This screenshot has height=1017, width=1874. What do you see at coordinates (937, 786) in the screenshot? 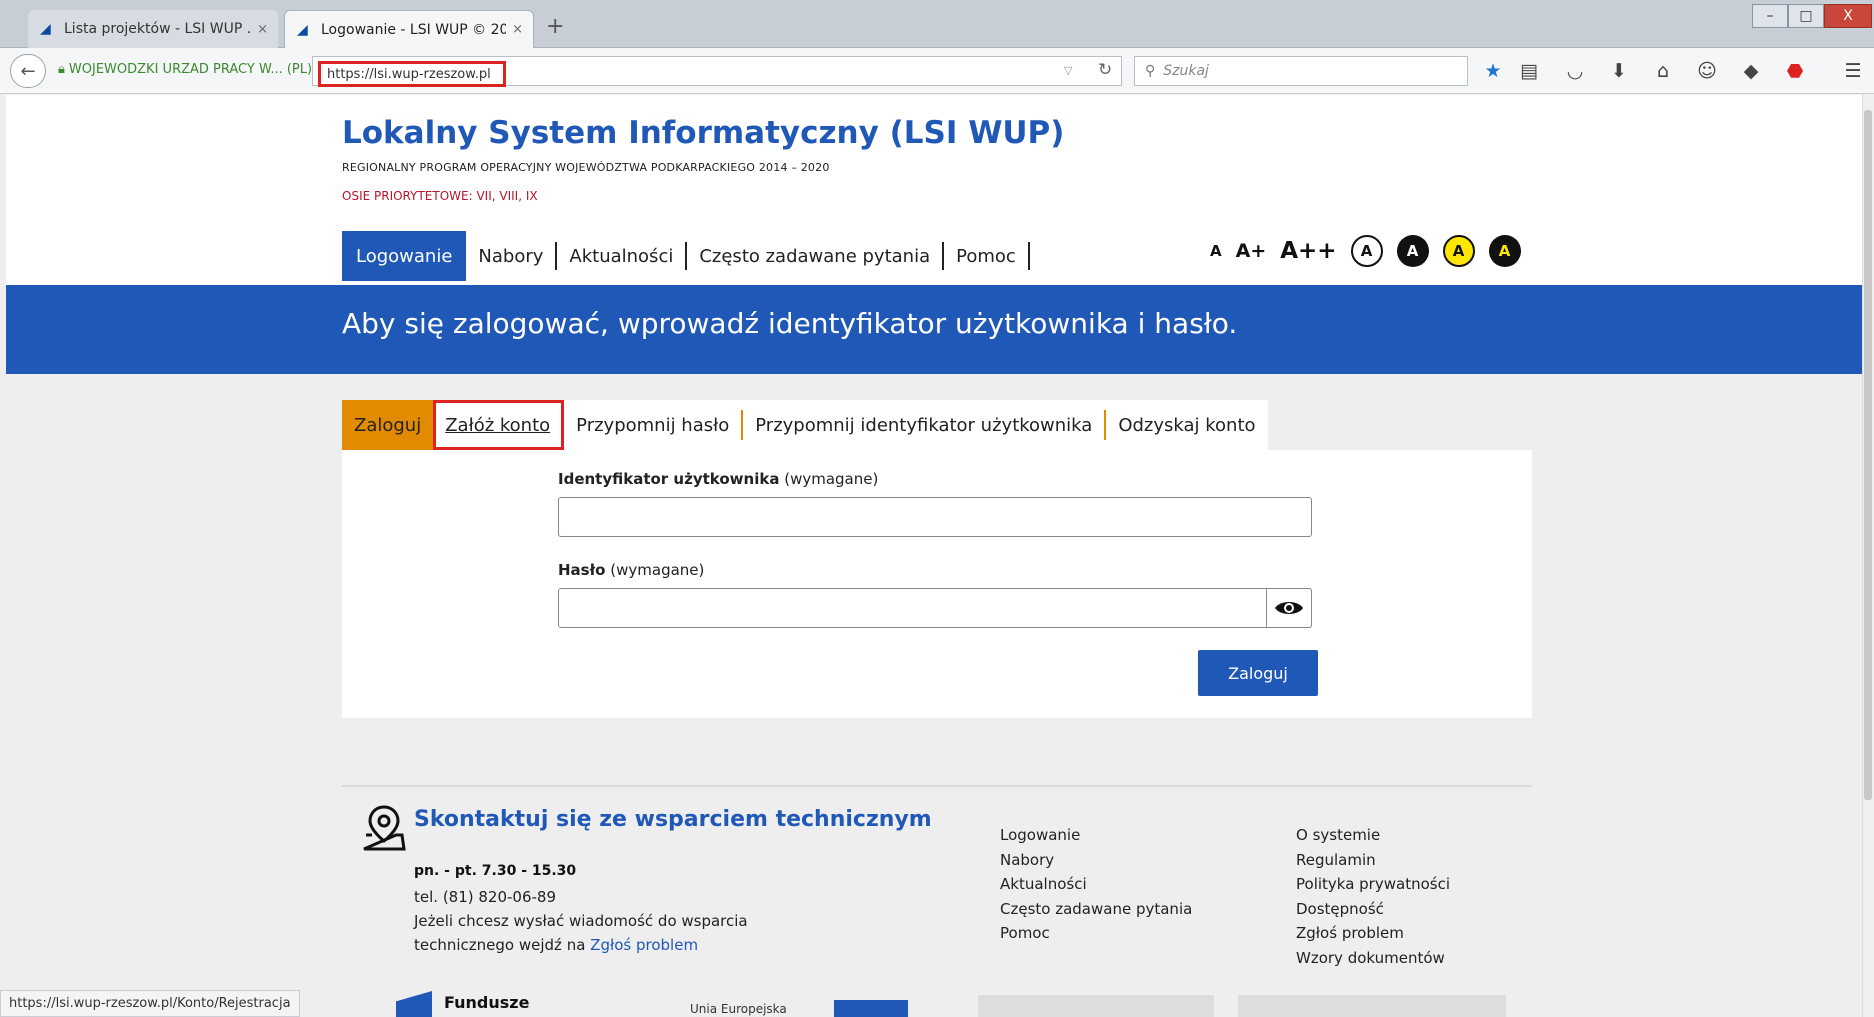
I see `footer-divider` at bounding box center [937, 786].